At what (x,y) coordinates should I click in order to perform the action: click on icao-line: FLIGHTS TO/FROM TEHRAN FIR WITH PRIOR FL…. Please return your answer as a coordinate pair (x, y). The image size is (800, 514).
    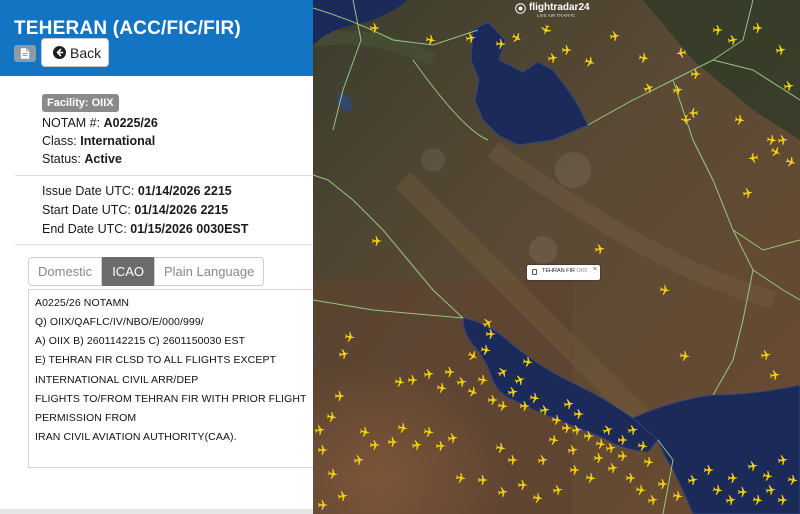
    Looking at the image, I should click on (171, 399).